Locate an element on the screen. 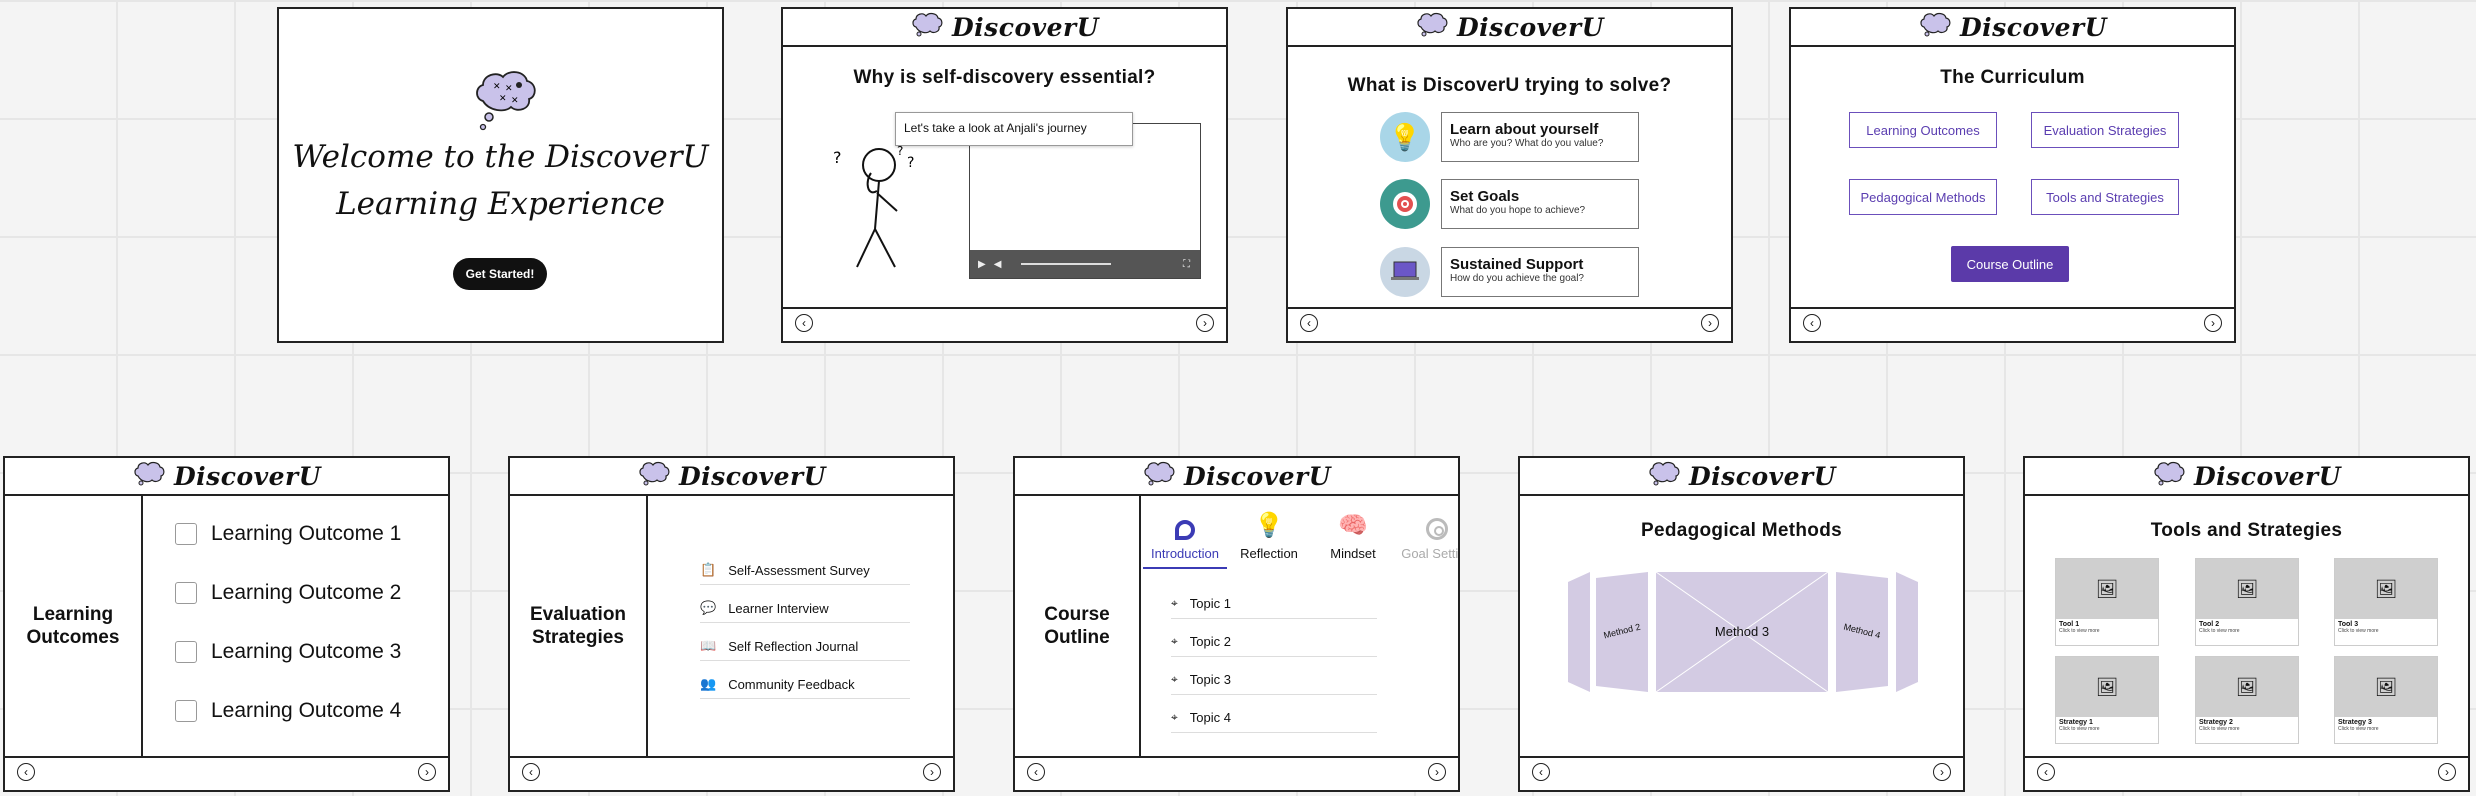 Image resolution: width=2476 pixels, height=796 pixels. fullscreen-icon: ⛶ is located at coordinates (1186, 264).